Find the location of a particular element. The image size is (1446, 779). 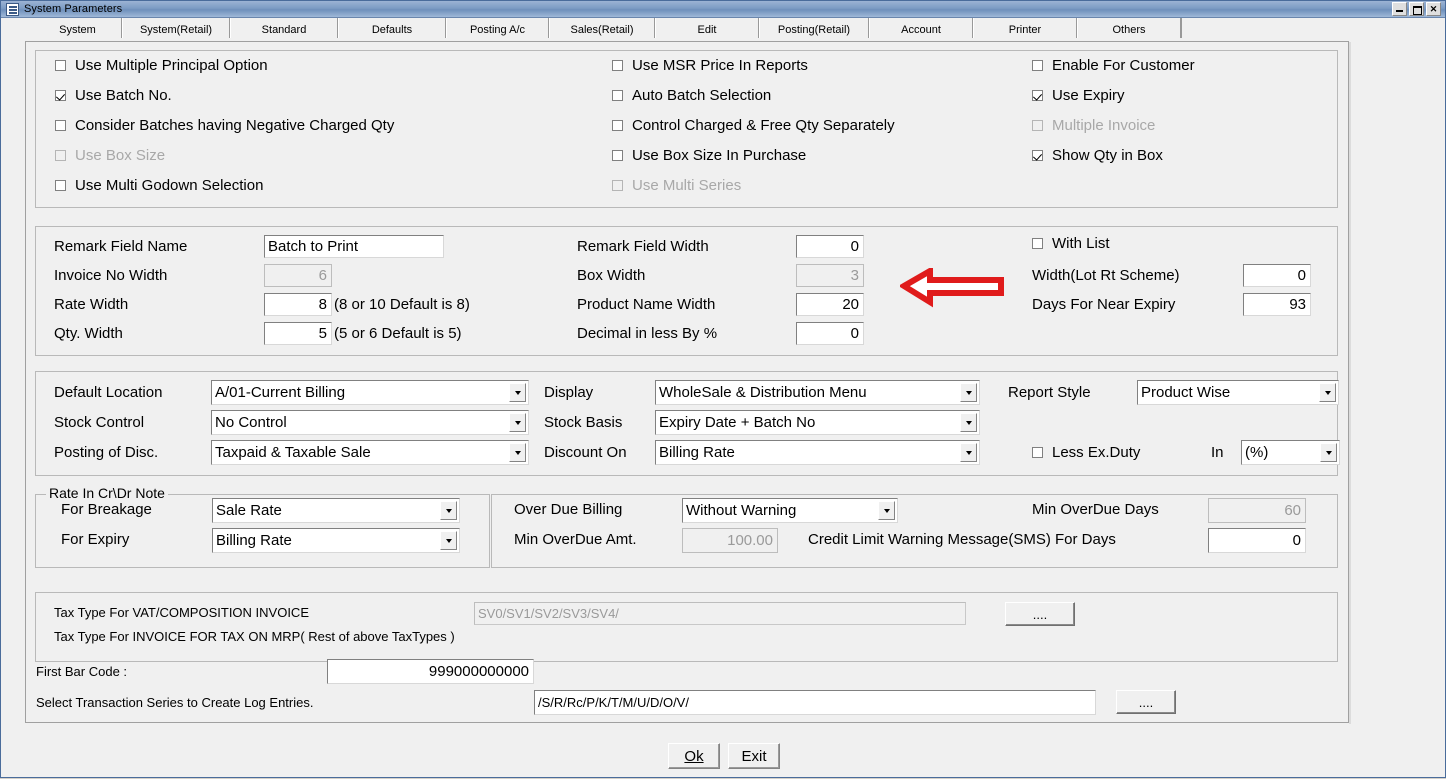

minimize-button is located at coordinates (1399, 9).